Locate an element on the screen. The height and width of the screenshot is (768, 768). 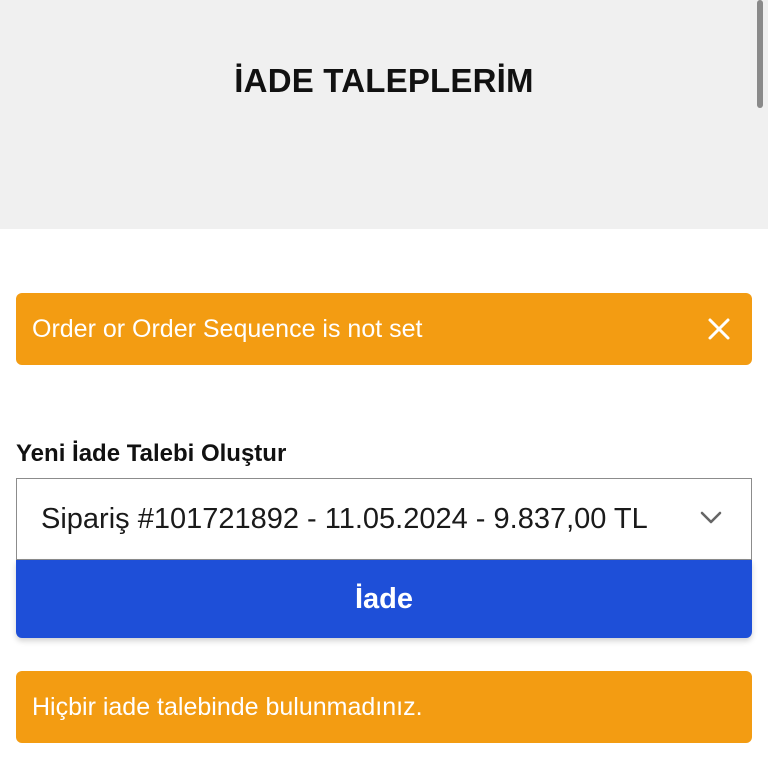
info-alert-message: Hiçbir iade talebinde bulunmadınız. is located at coordinates (227, 706).